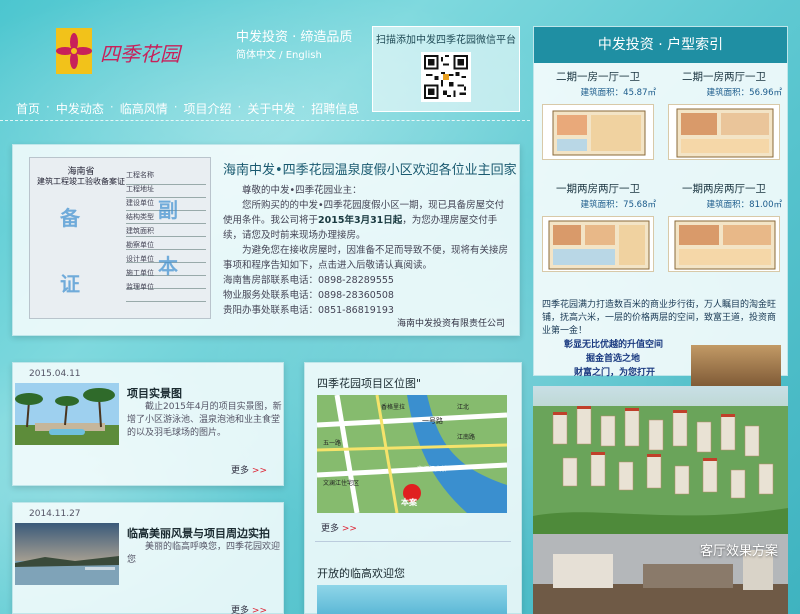 The image size is (800, 614). Describe the element at coordinates (412, 599) in the screenshot. I see `lingao-image` at that location.